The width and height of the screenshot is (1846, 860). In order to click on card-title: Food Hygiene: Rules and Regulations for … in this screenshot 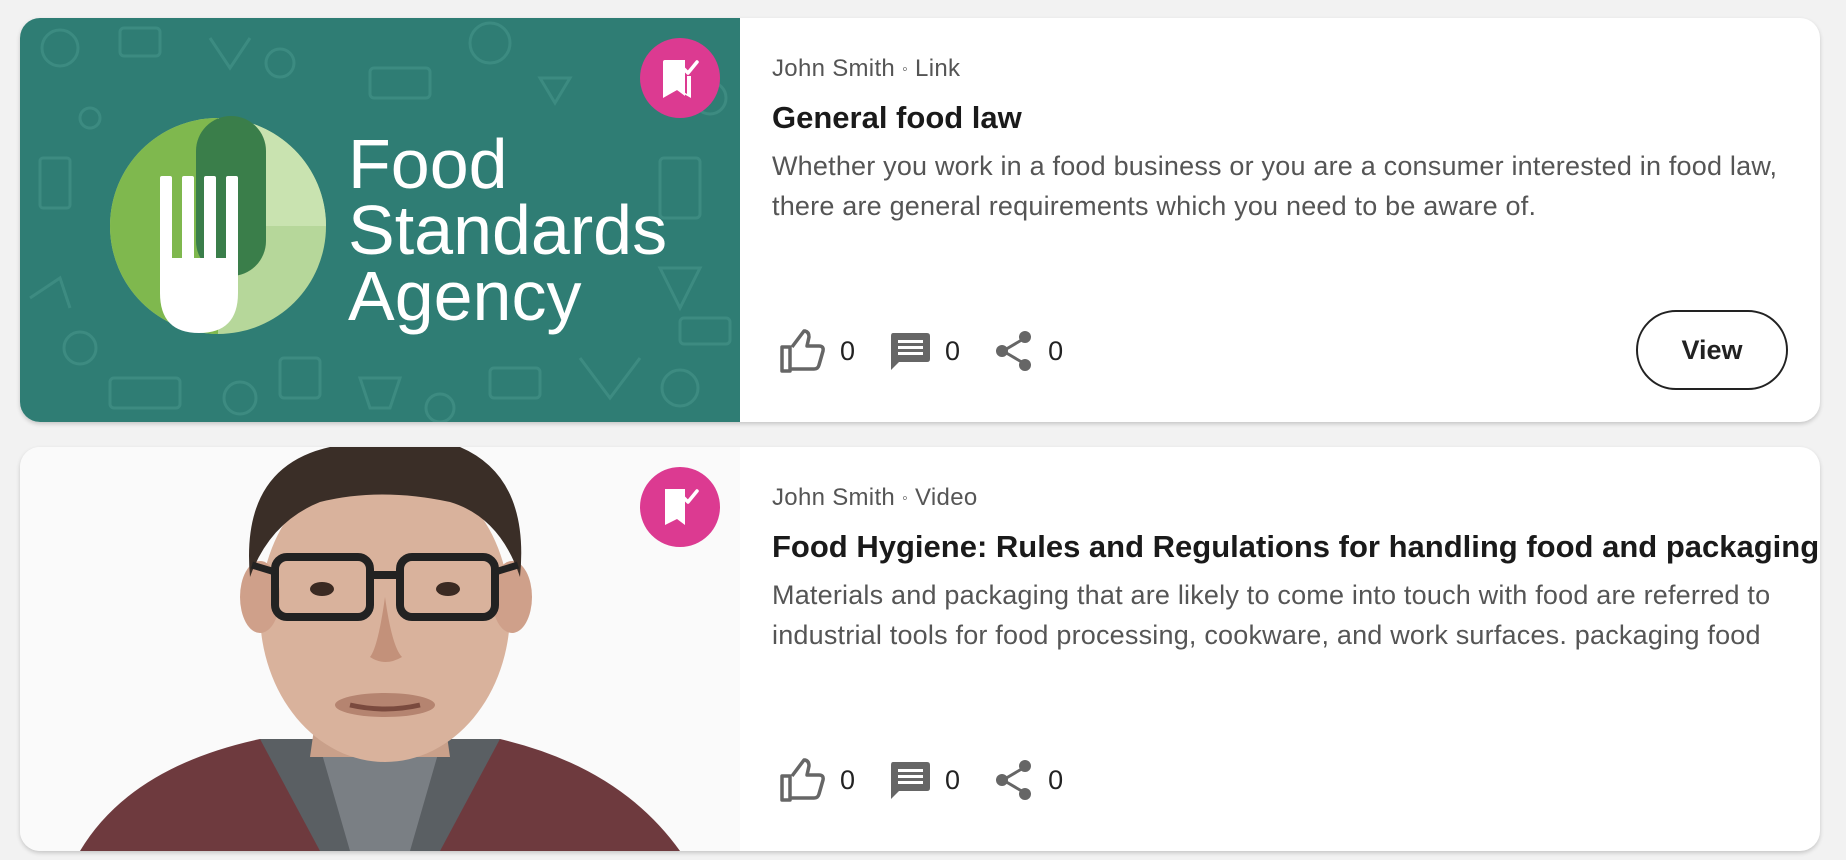, I will do `click(1295, 547)`.